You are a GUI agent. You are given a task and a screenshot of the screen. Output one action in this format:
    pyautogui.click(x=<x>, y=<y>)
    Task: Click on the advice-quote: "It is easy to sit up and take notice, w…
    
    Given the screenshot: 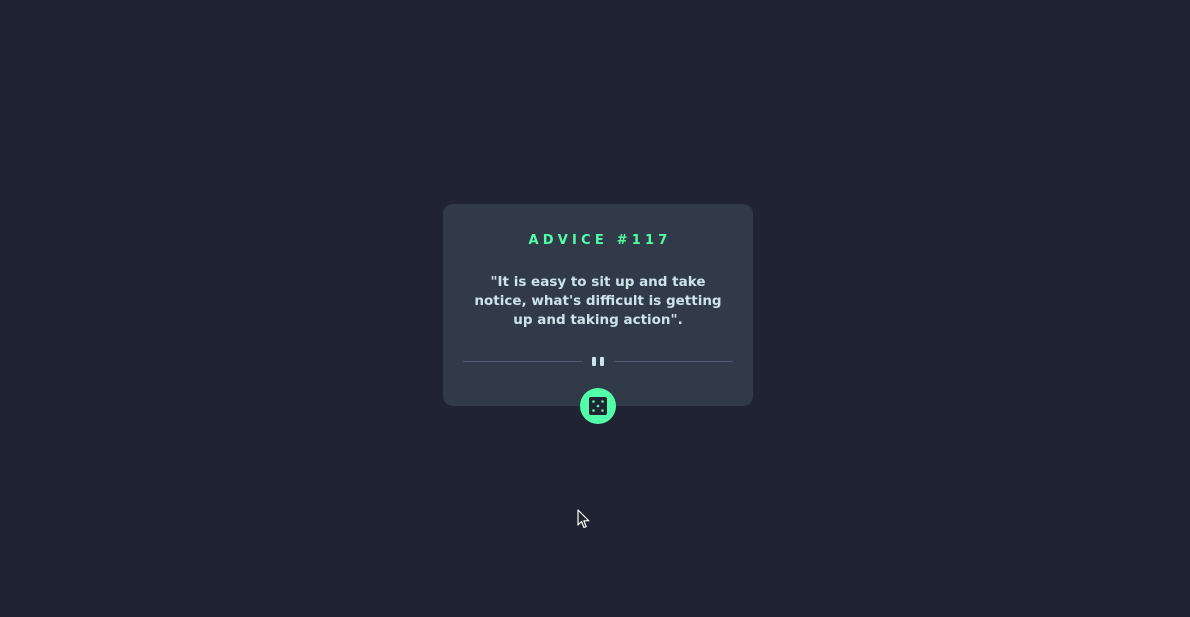 What is the action you would take?
    pyautogui.click(x=598, y=301)
    